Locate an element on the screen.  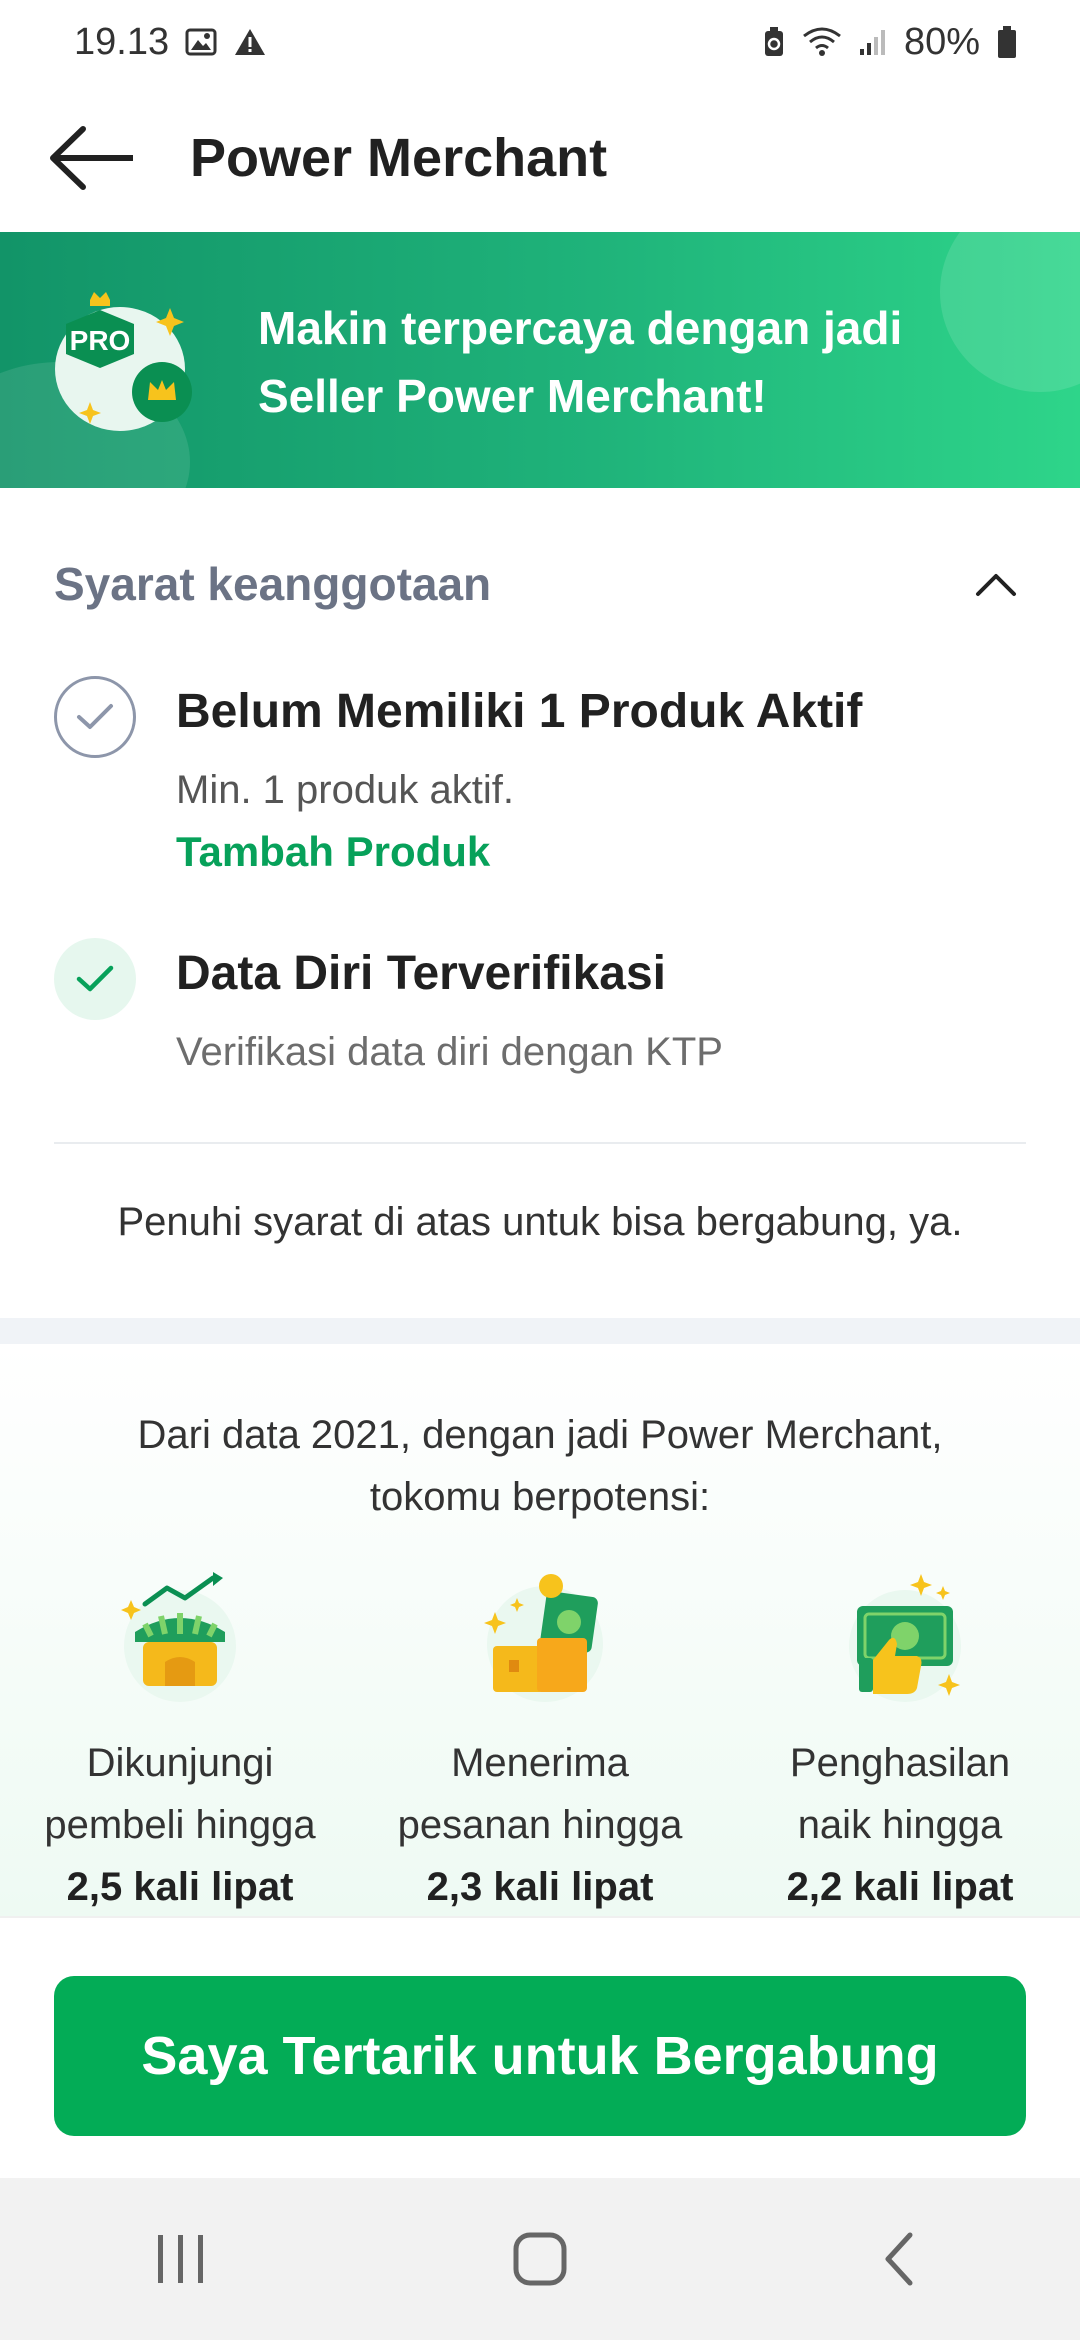
pro-badge-icon: PRO is located at coordinates (130, 364).